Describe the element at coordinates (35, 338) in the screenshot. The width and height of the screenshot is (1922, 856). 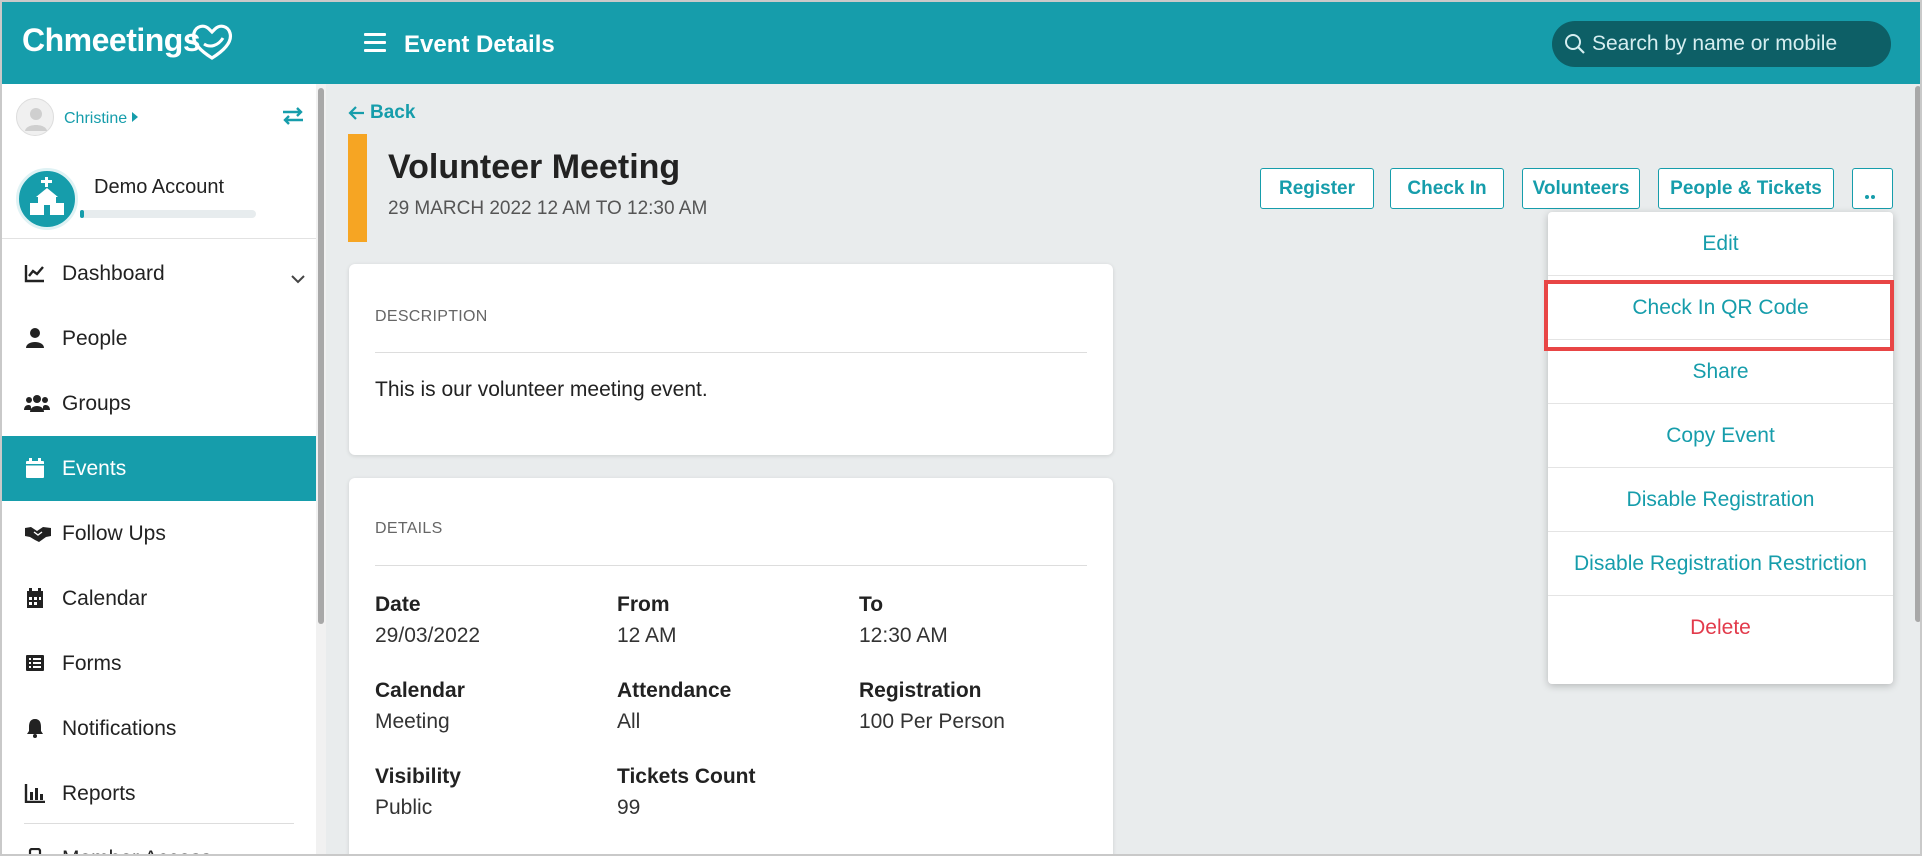
I see `person-icon` at that location.